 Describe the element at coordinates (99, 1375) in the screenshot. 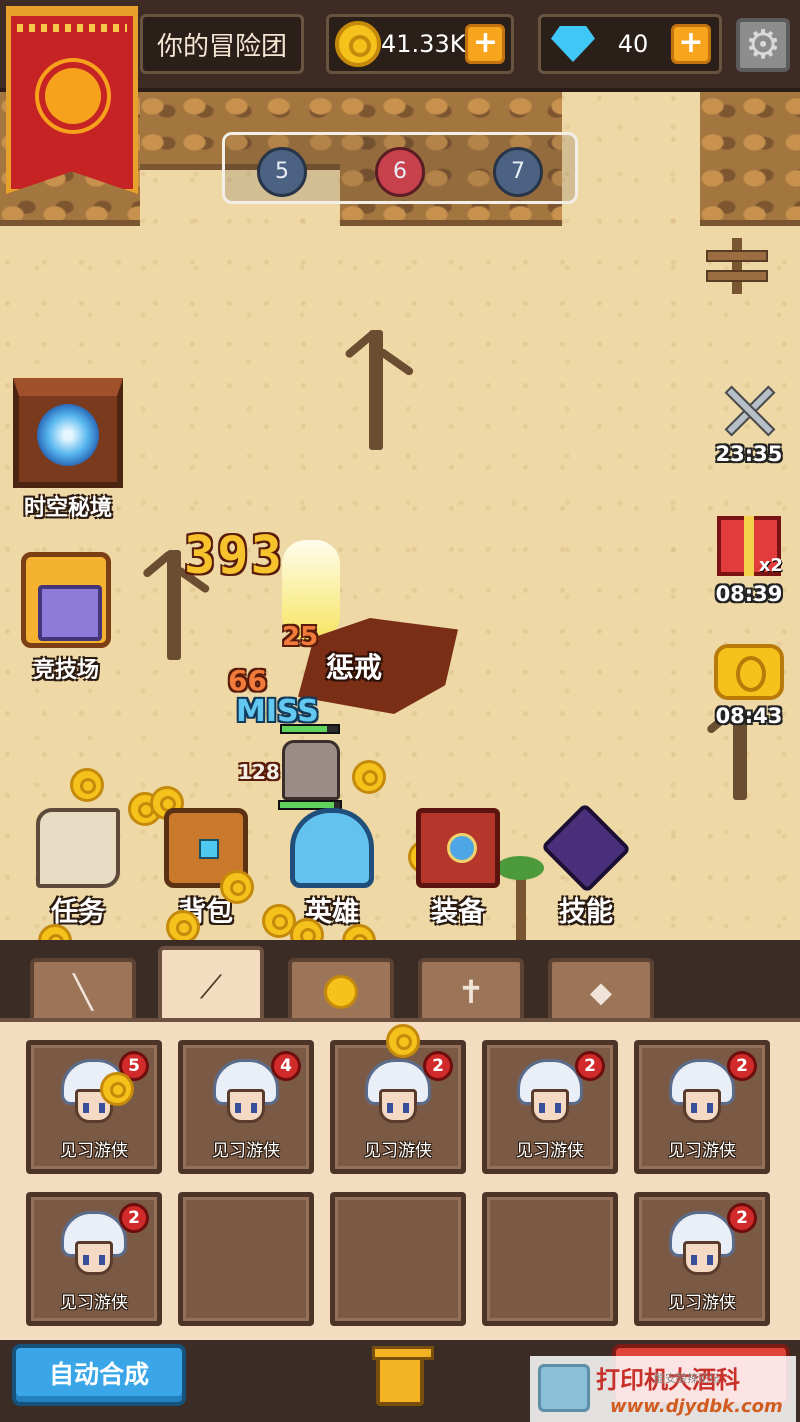

I see `auto-merge-button: 自动合成` at that location.